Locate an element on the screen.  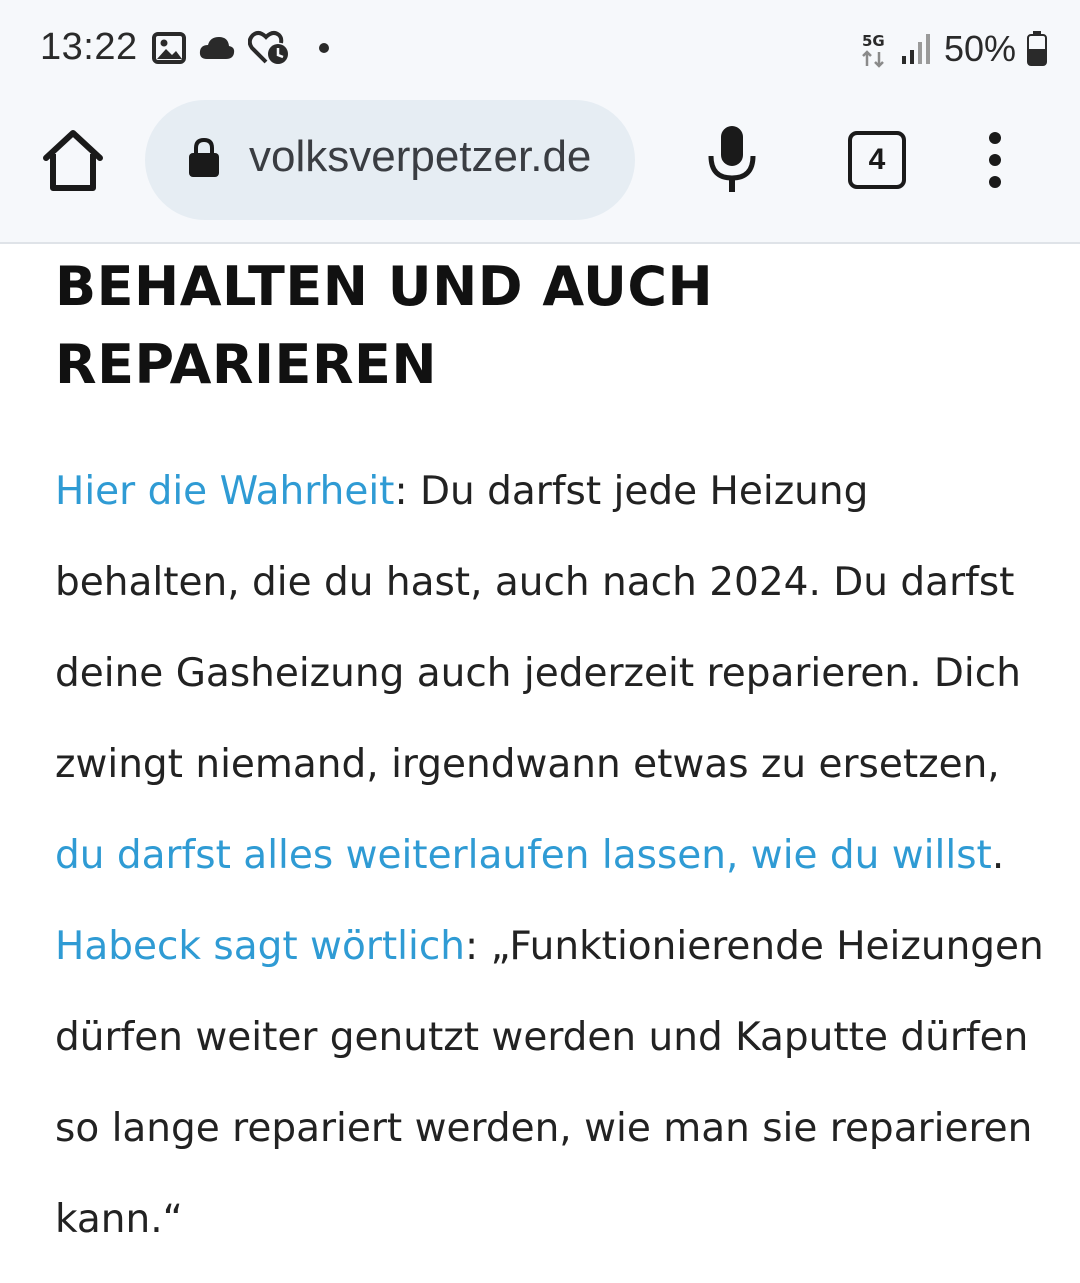
url-text: volksverpetzer.de is located at coordinates (439, 157).